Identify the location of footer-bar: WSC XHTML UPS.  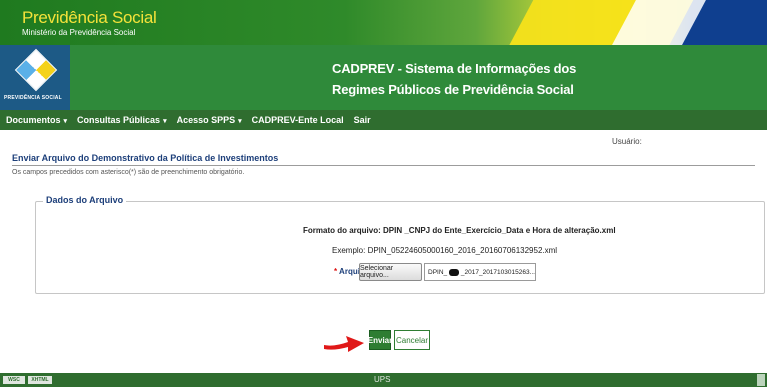
(383, 380).